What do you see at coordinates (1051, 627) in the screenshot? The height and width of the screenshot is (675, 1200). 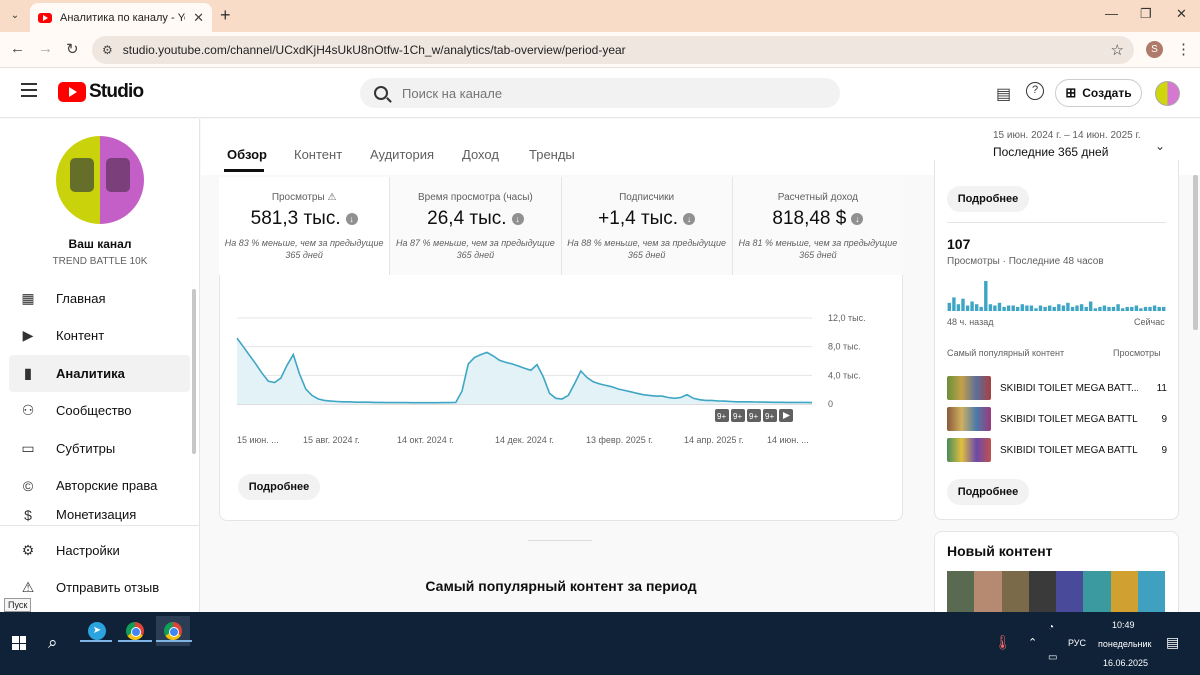 I see `network-icon: ◔` at bounding box center [1051, 627].